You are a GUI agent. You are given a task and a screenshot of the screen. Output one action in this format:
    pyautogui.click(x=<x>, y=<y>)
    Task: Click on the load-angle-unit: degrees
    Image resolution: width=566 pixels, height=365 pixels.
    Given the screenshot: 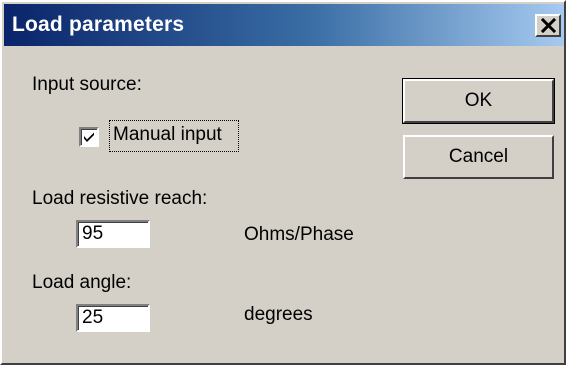 What is the action you would take?
    pyautogui.click(x=278, y=314)
    